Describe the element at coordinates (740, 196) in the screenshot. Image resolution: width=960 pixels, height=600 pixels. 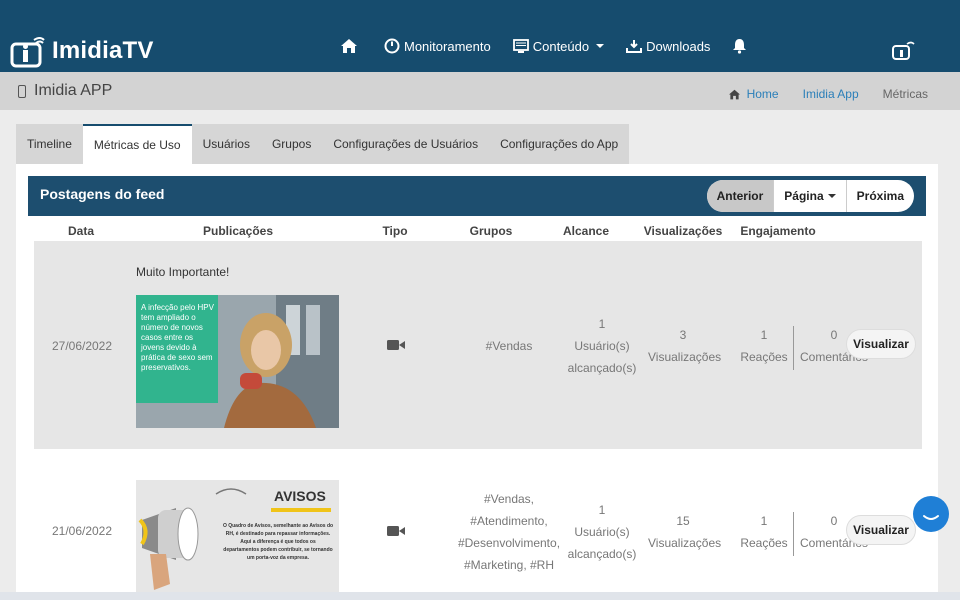
I see `prev-page-button: Anterior` at that location.